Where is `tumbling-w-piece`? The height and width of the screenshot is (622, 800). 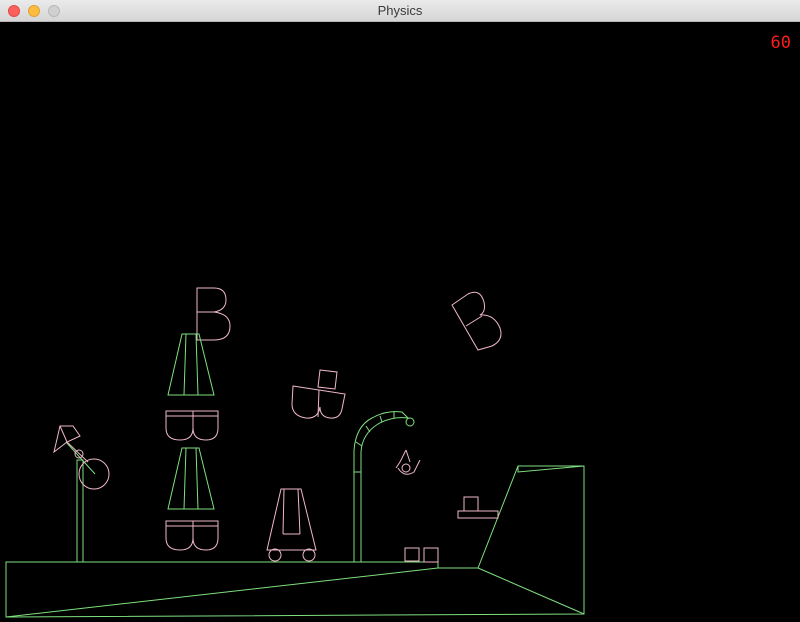
tumbling-w-piece is located at coordinates (318, 394).